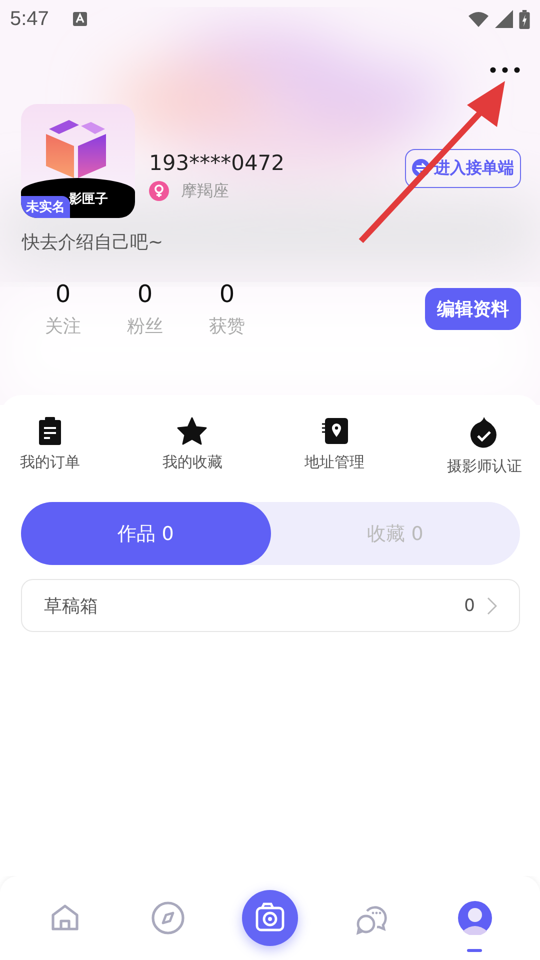 This screenshot has width=540, height=960. Describe the element at coordinates (334, 431) in the screenshot. I see `address-book-icon` at that location.